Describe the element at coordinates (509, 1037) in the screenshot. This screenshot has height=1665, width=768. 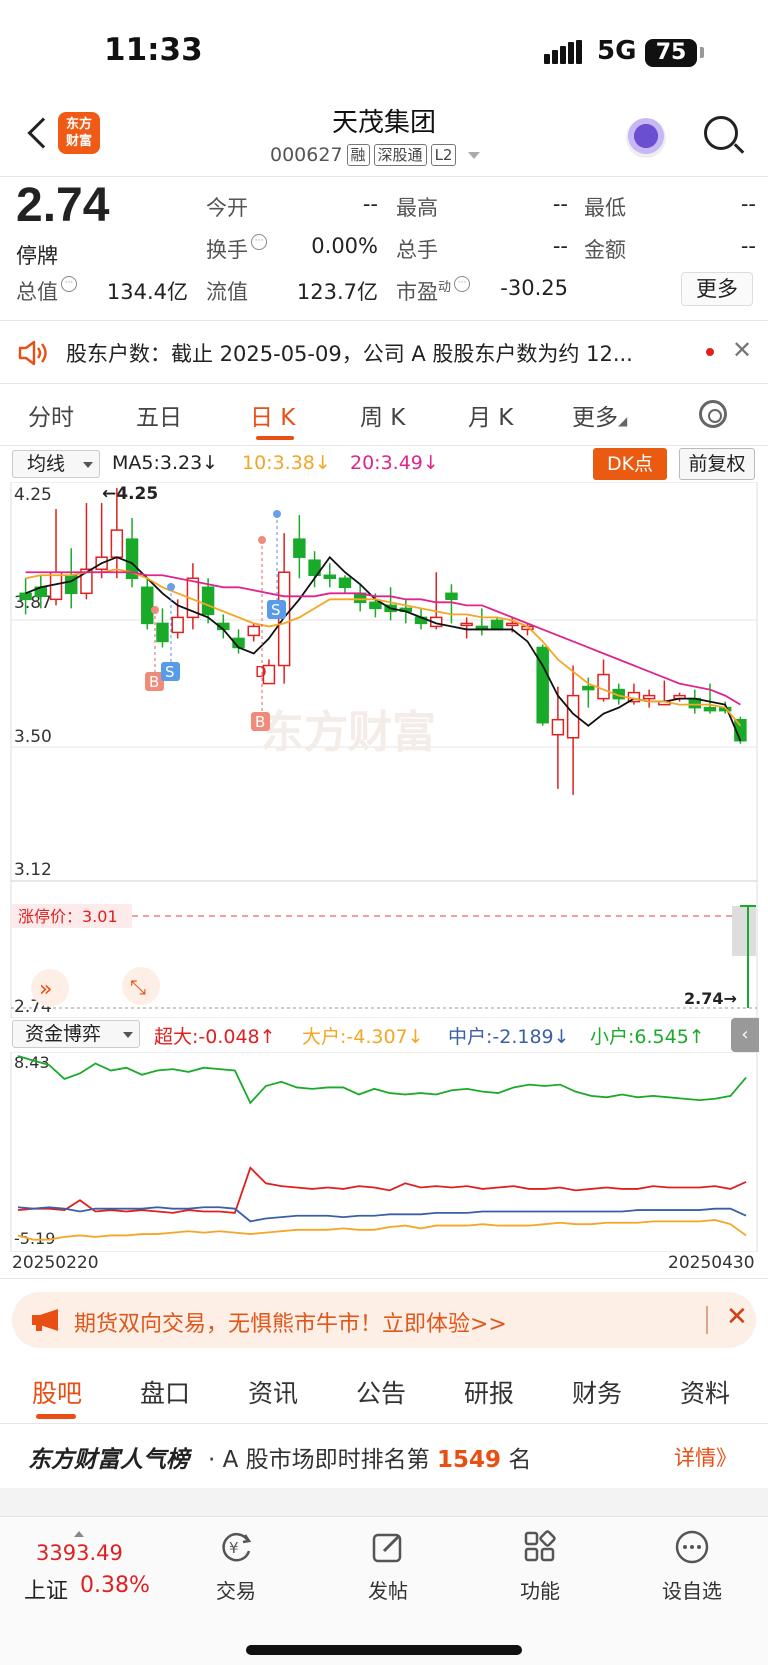
I see `medium-value: 中户:-2.189↓` at that location.